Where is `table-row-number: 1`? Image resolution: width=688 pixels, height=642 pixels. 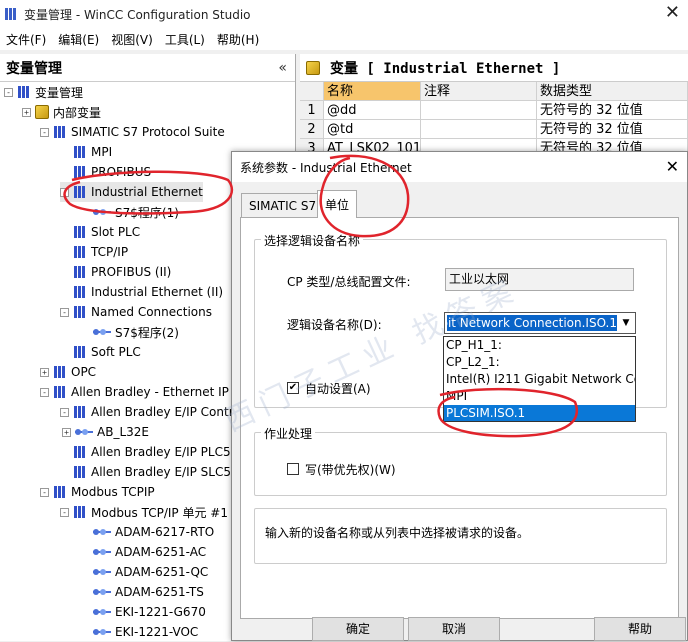 table-row-number: 1 is located at coordinates (312, 110).